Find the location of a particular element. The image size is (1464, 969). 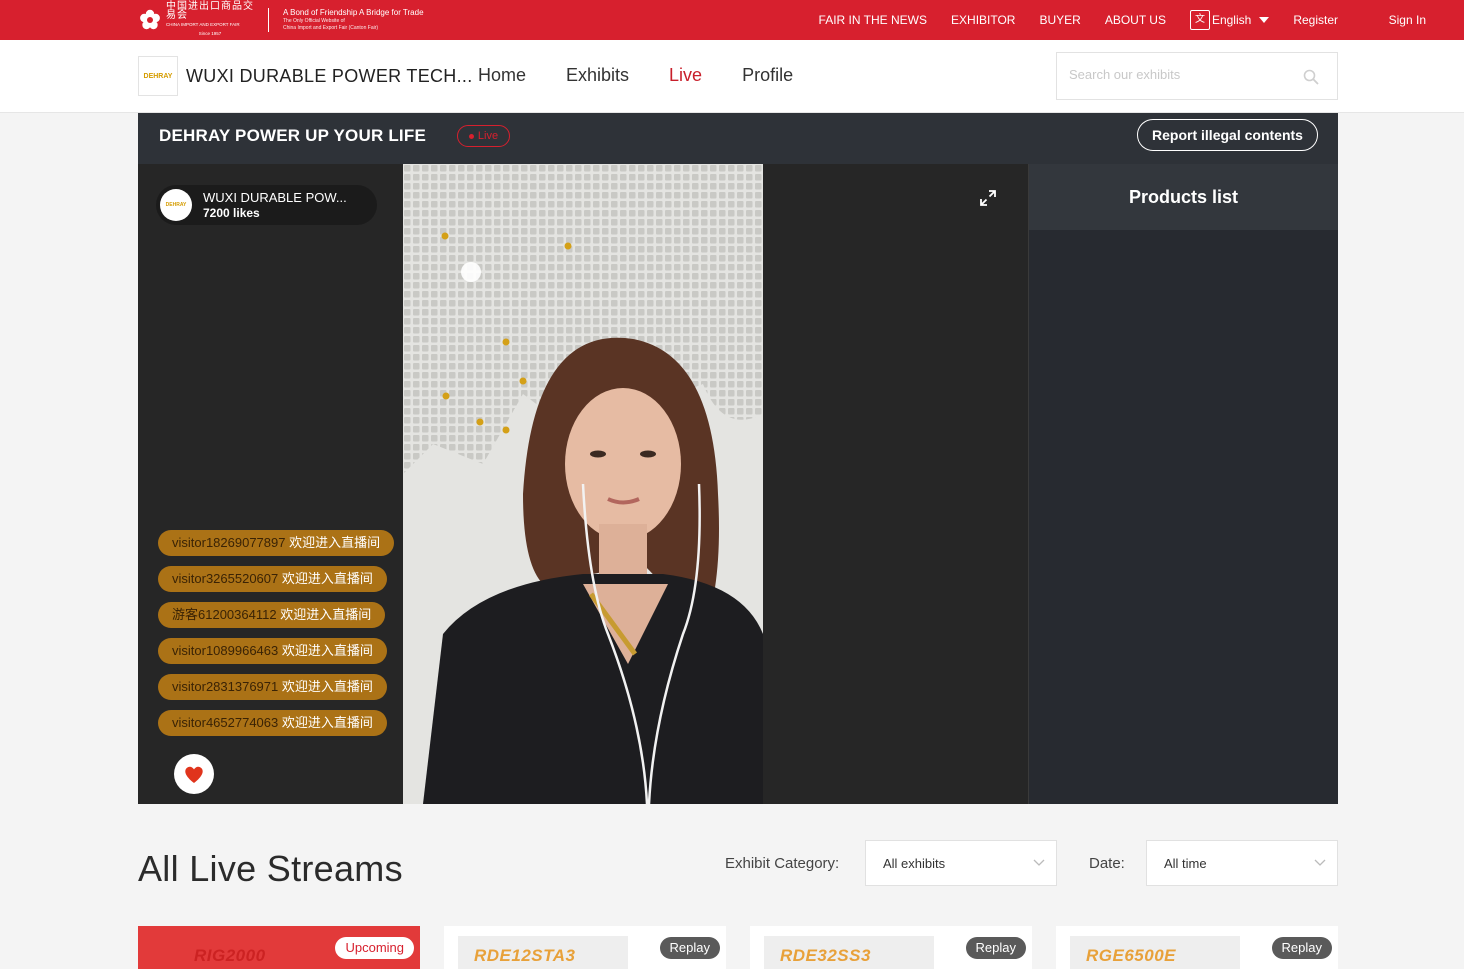

live-badge: Live is located at coordinates (483, 136).